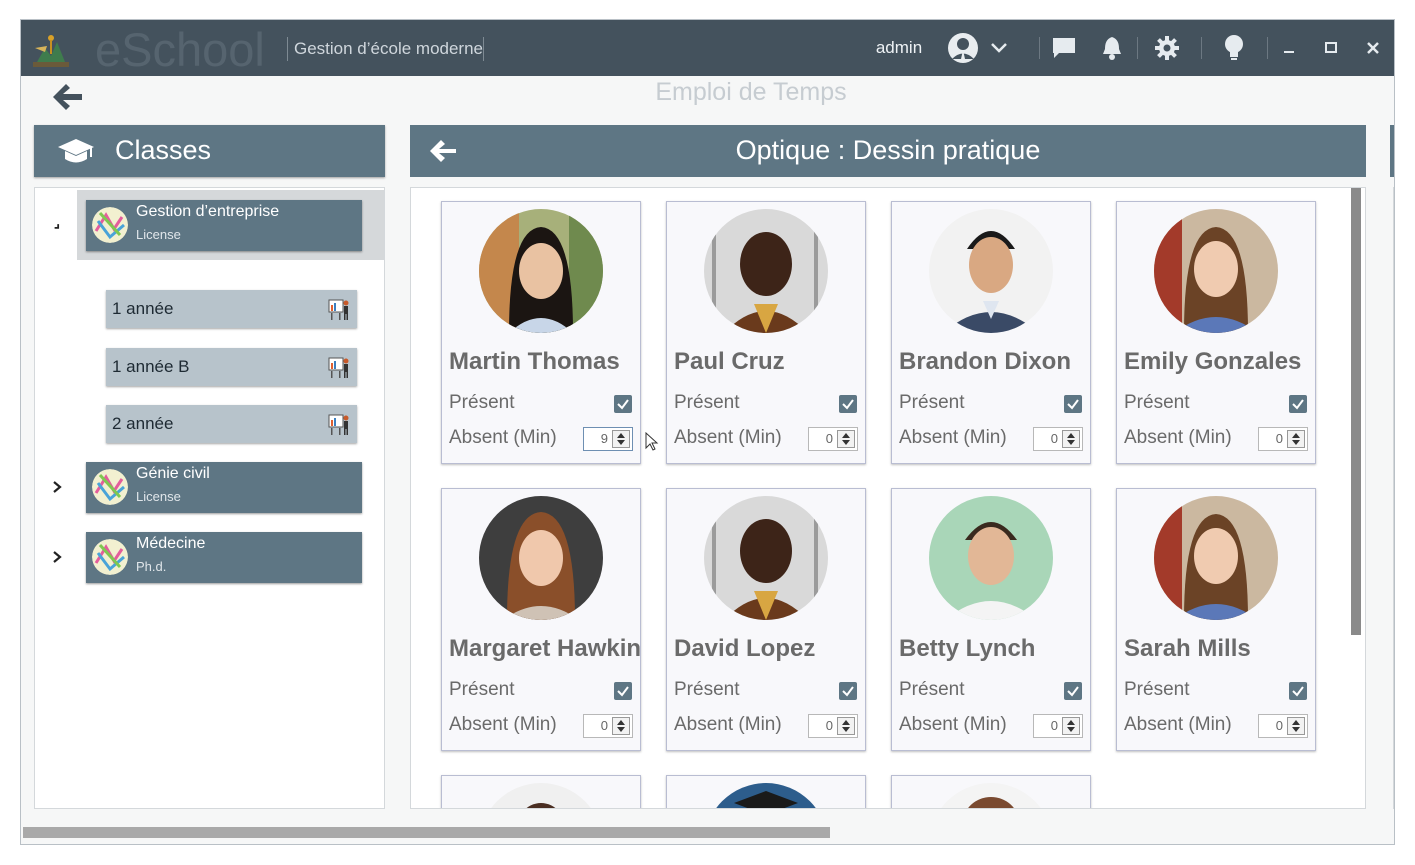 The width and height of the screenshot is (1415, 865). Describe the element at coordinates (963, 48) in the screenshot. I see `user-avatar-icon` at that location.